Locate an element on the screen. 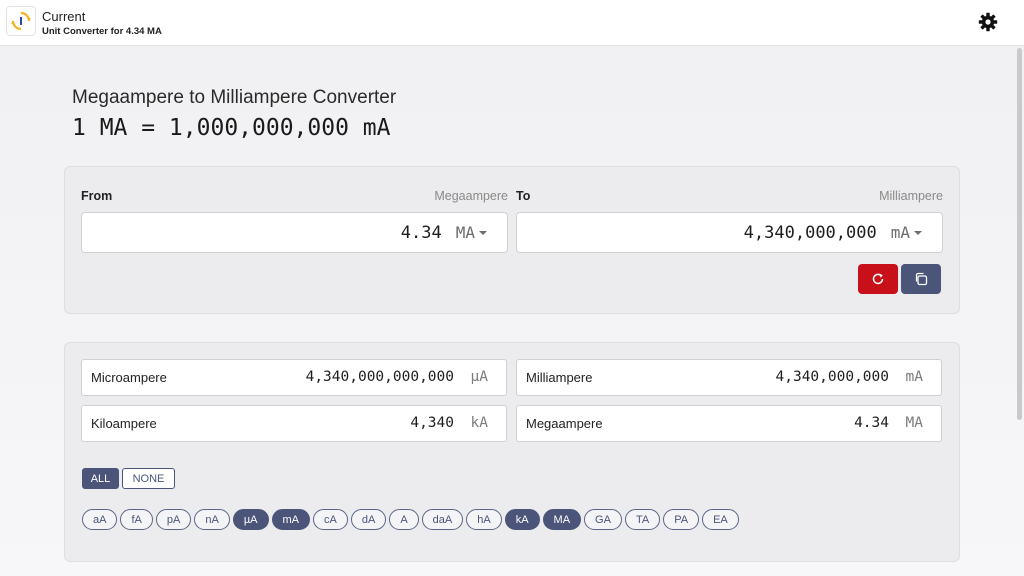  result-row: Microampere 4,340,000,000,000 µA is located at coordinates (294, 377).